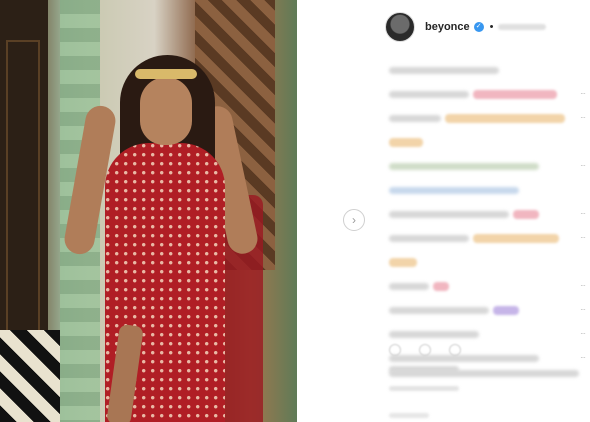 This screenshot has height=422, width=590. Describe the element at coordinates (424, 388) in the screenshot. I see `timestamp-blurred` at that location.